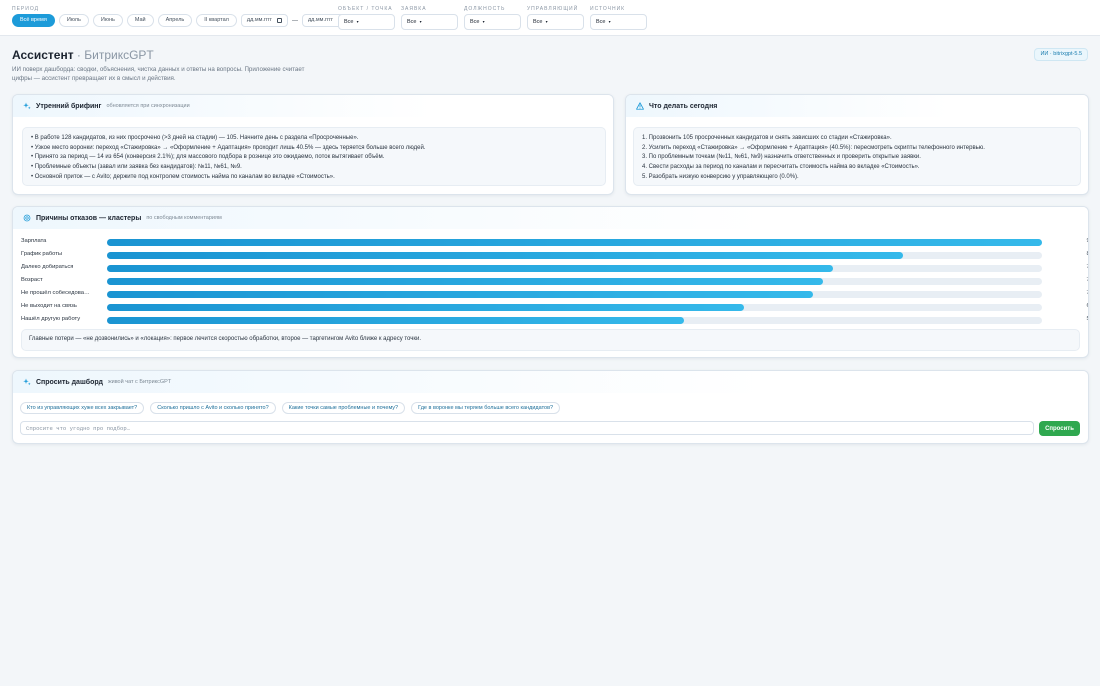  Describe the element at coordinates (429, 22) in the screenshot. I see `request-select: Все ▾` at that location.